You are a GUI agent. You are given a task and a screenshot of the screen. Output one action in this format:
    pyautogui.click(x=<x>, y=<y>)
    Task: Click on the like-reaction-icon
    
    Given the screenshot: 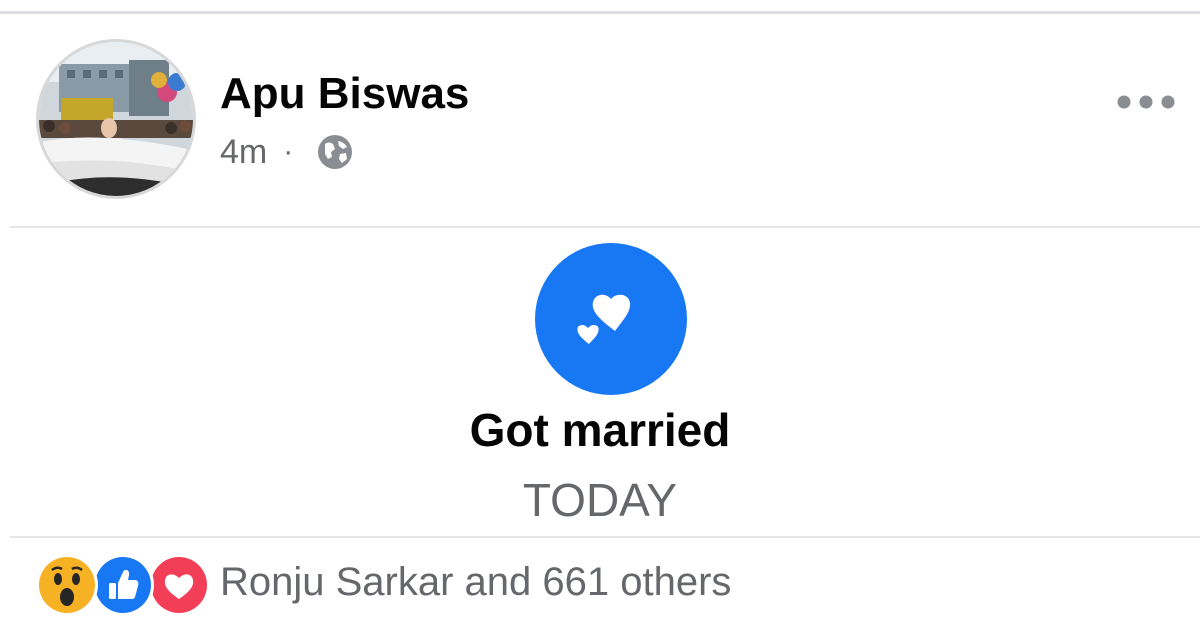 What is the action you would take?
    pyautogui.click(x=123, y=585)
    